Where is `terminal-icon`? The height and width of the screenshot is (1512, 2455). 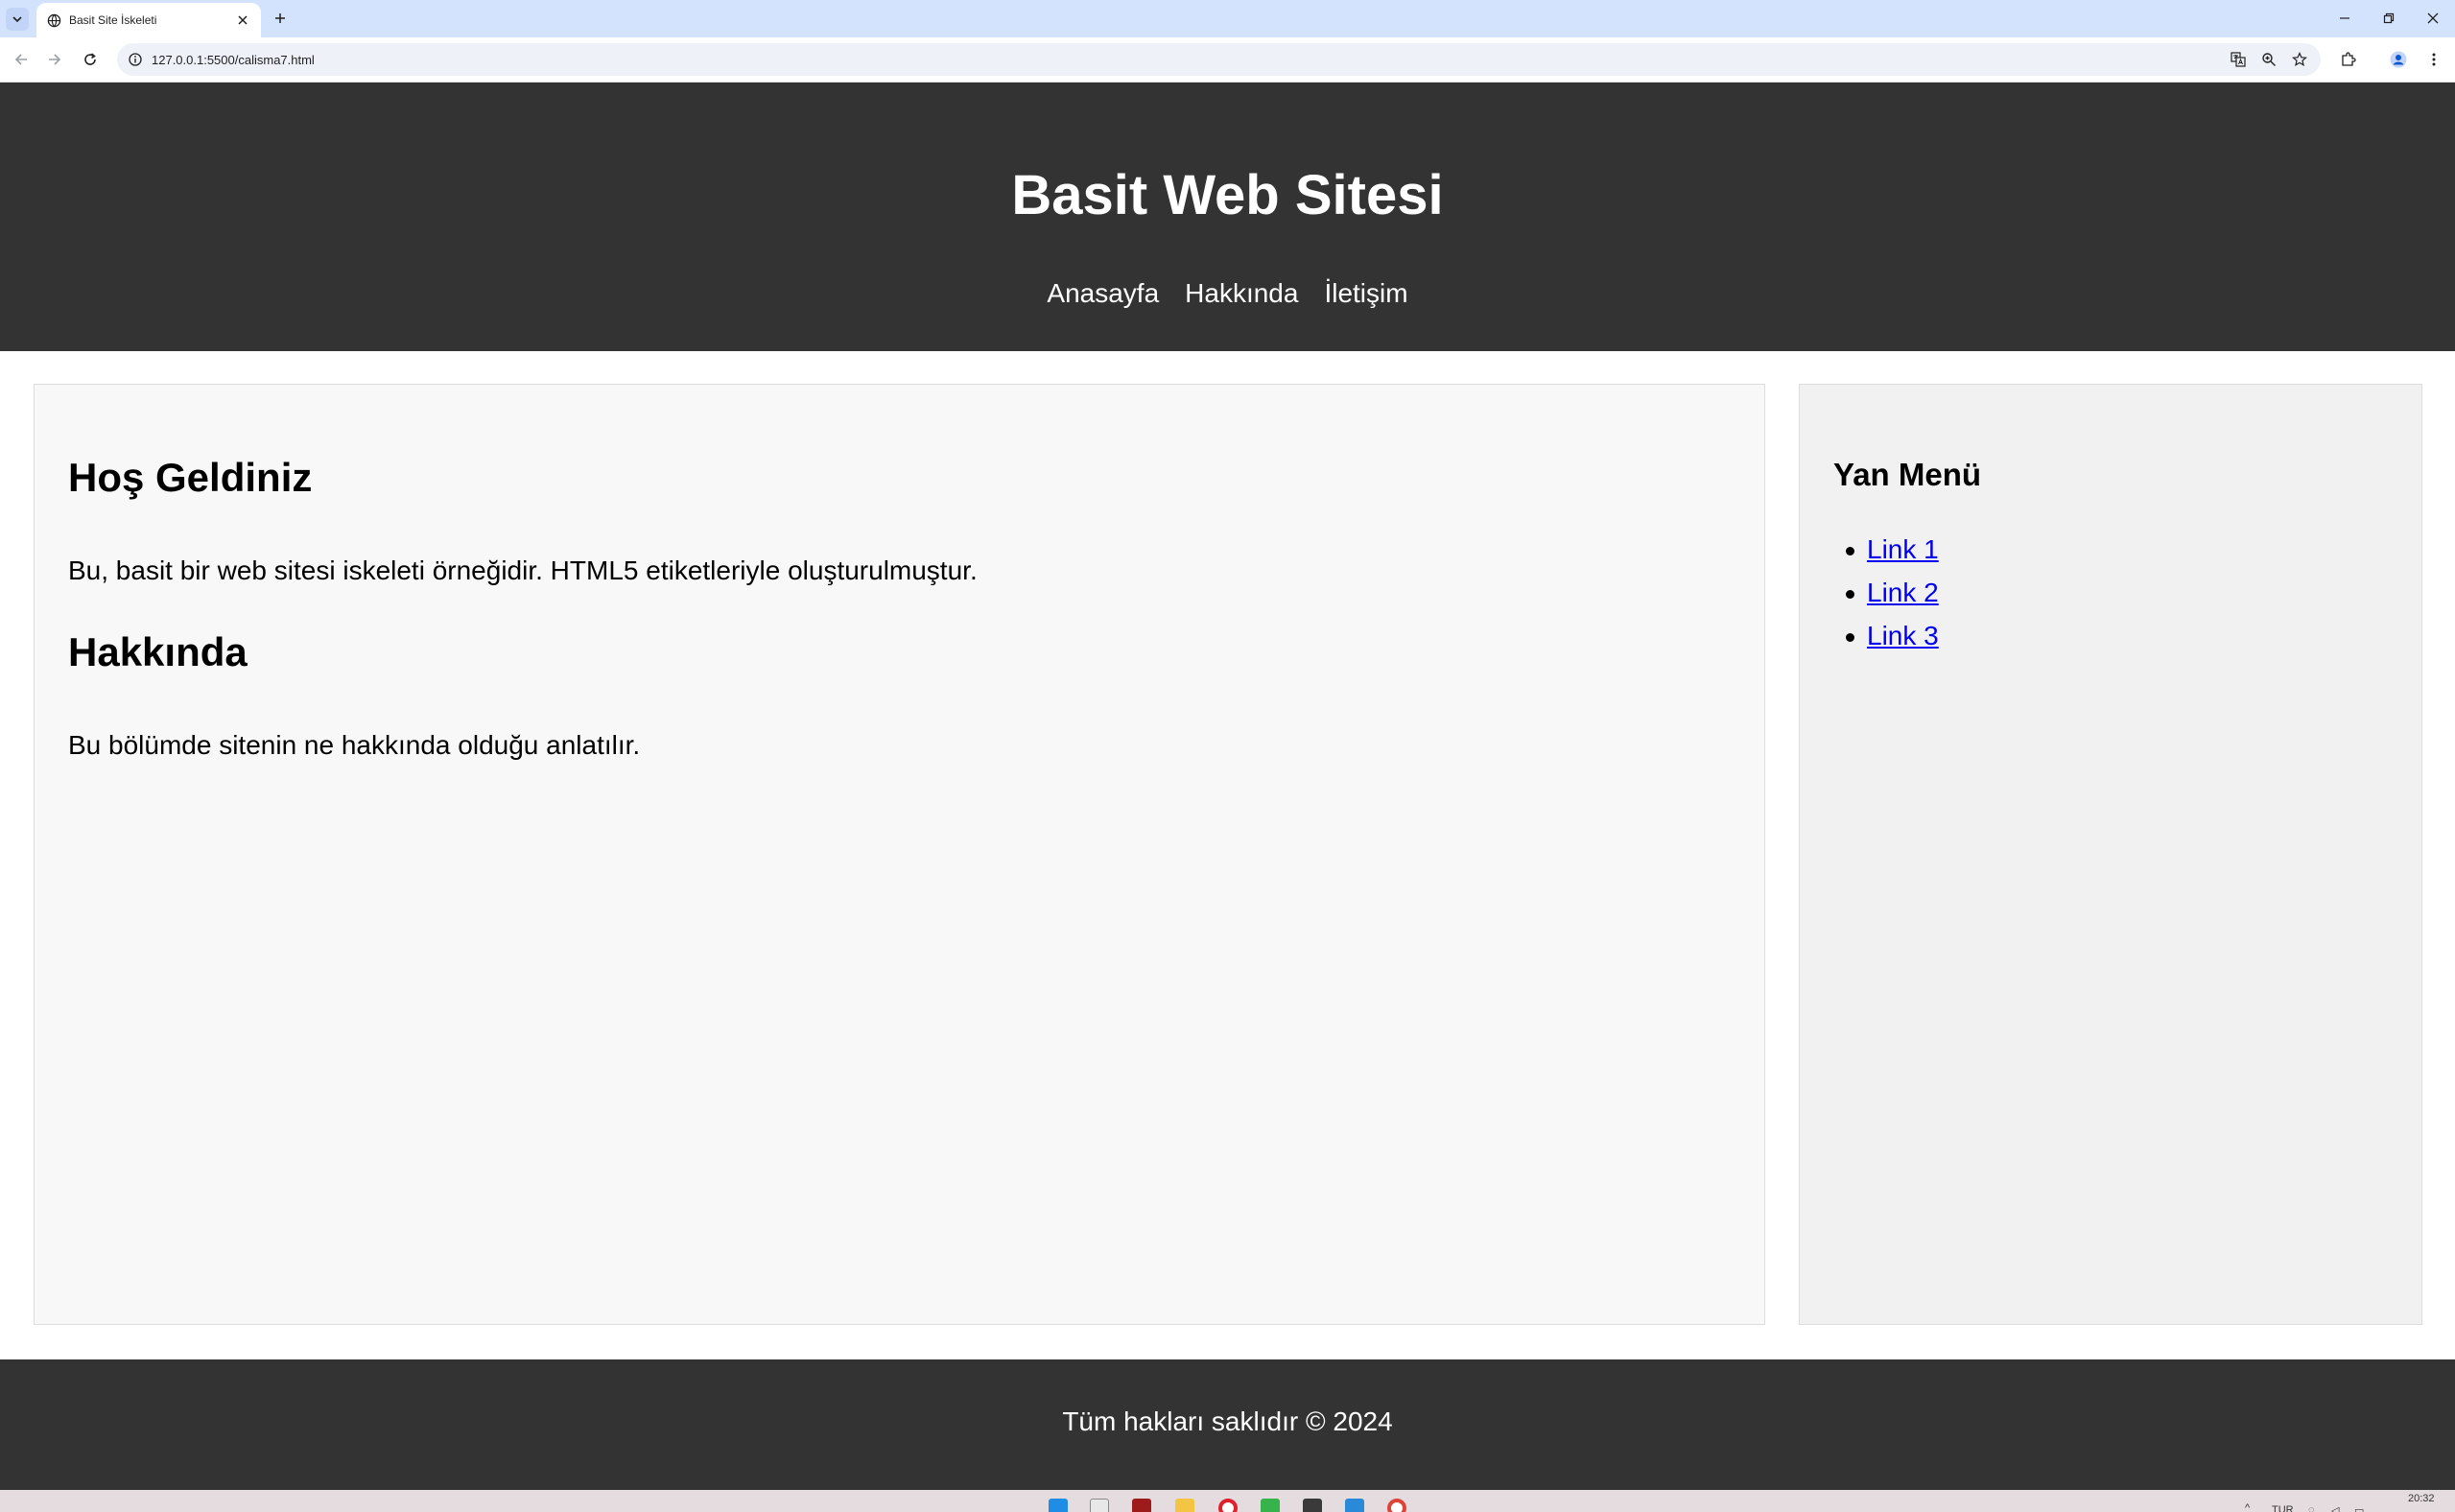 terminal-icon is located at coordinates (1312, 1505).